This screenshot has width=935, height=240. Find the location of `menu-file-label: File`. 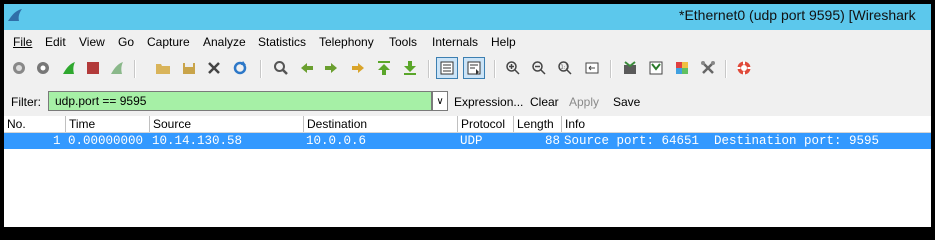

menu-file-label: File is located at coordinates (23, 42).